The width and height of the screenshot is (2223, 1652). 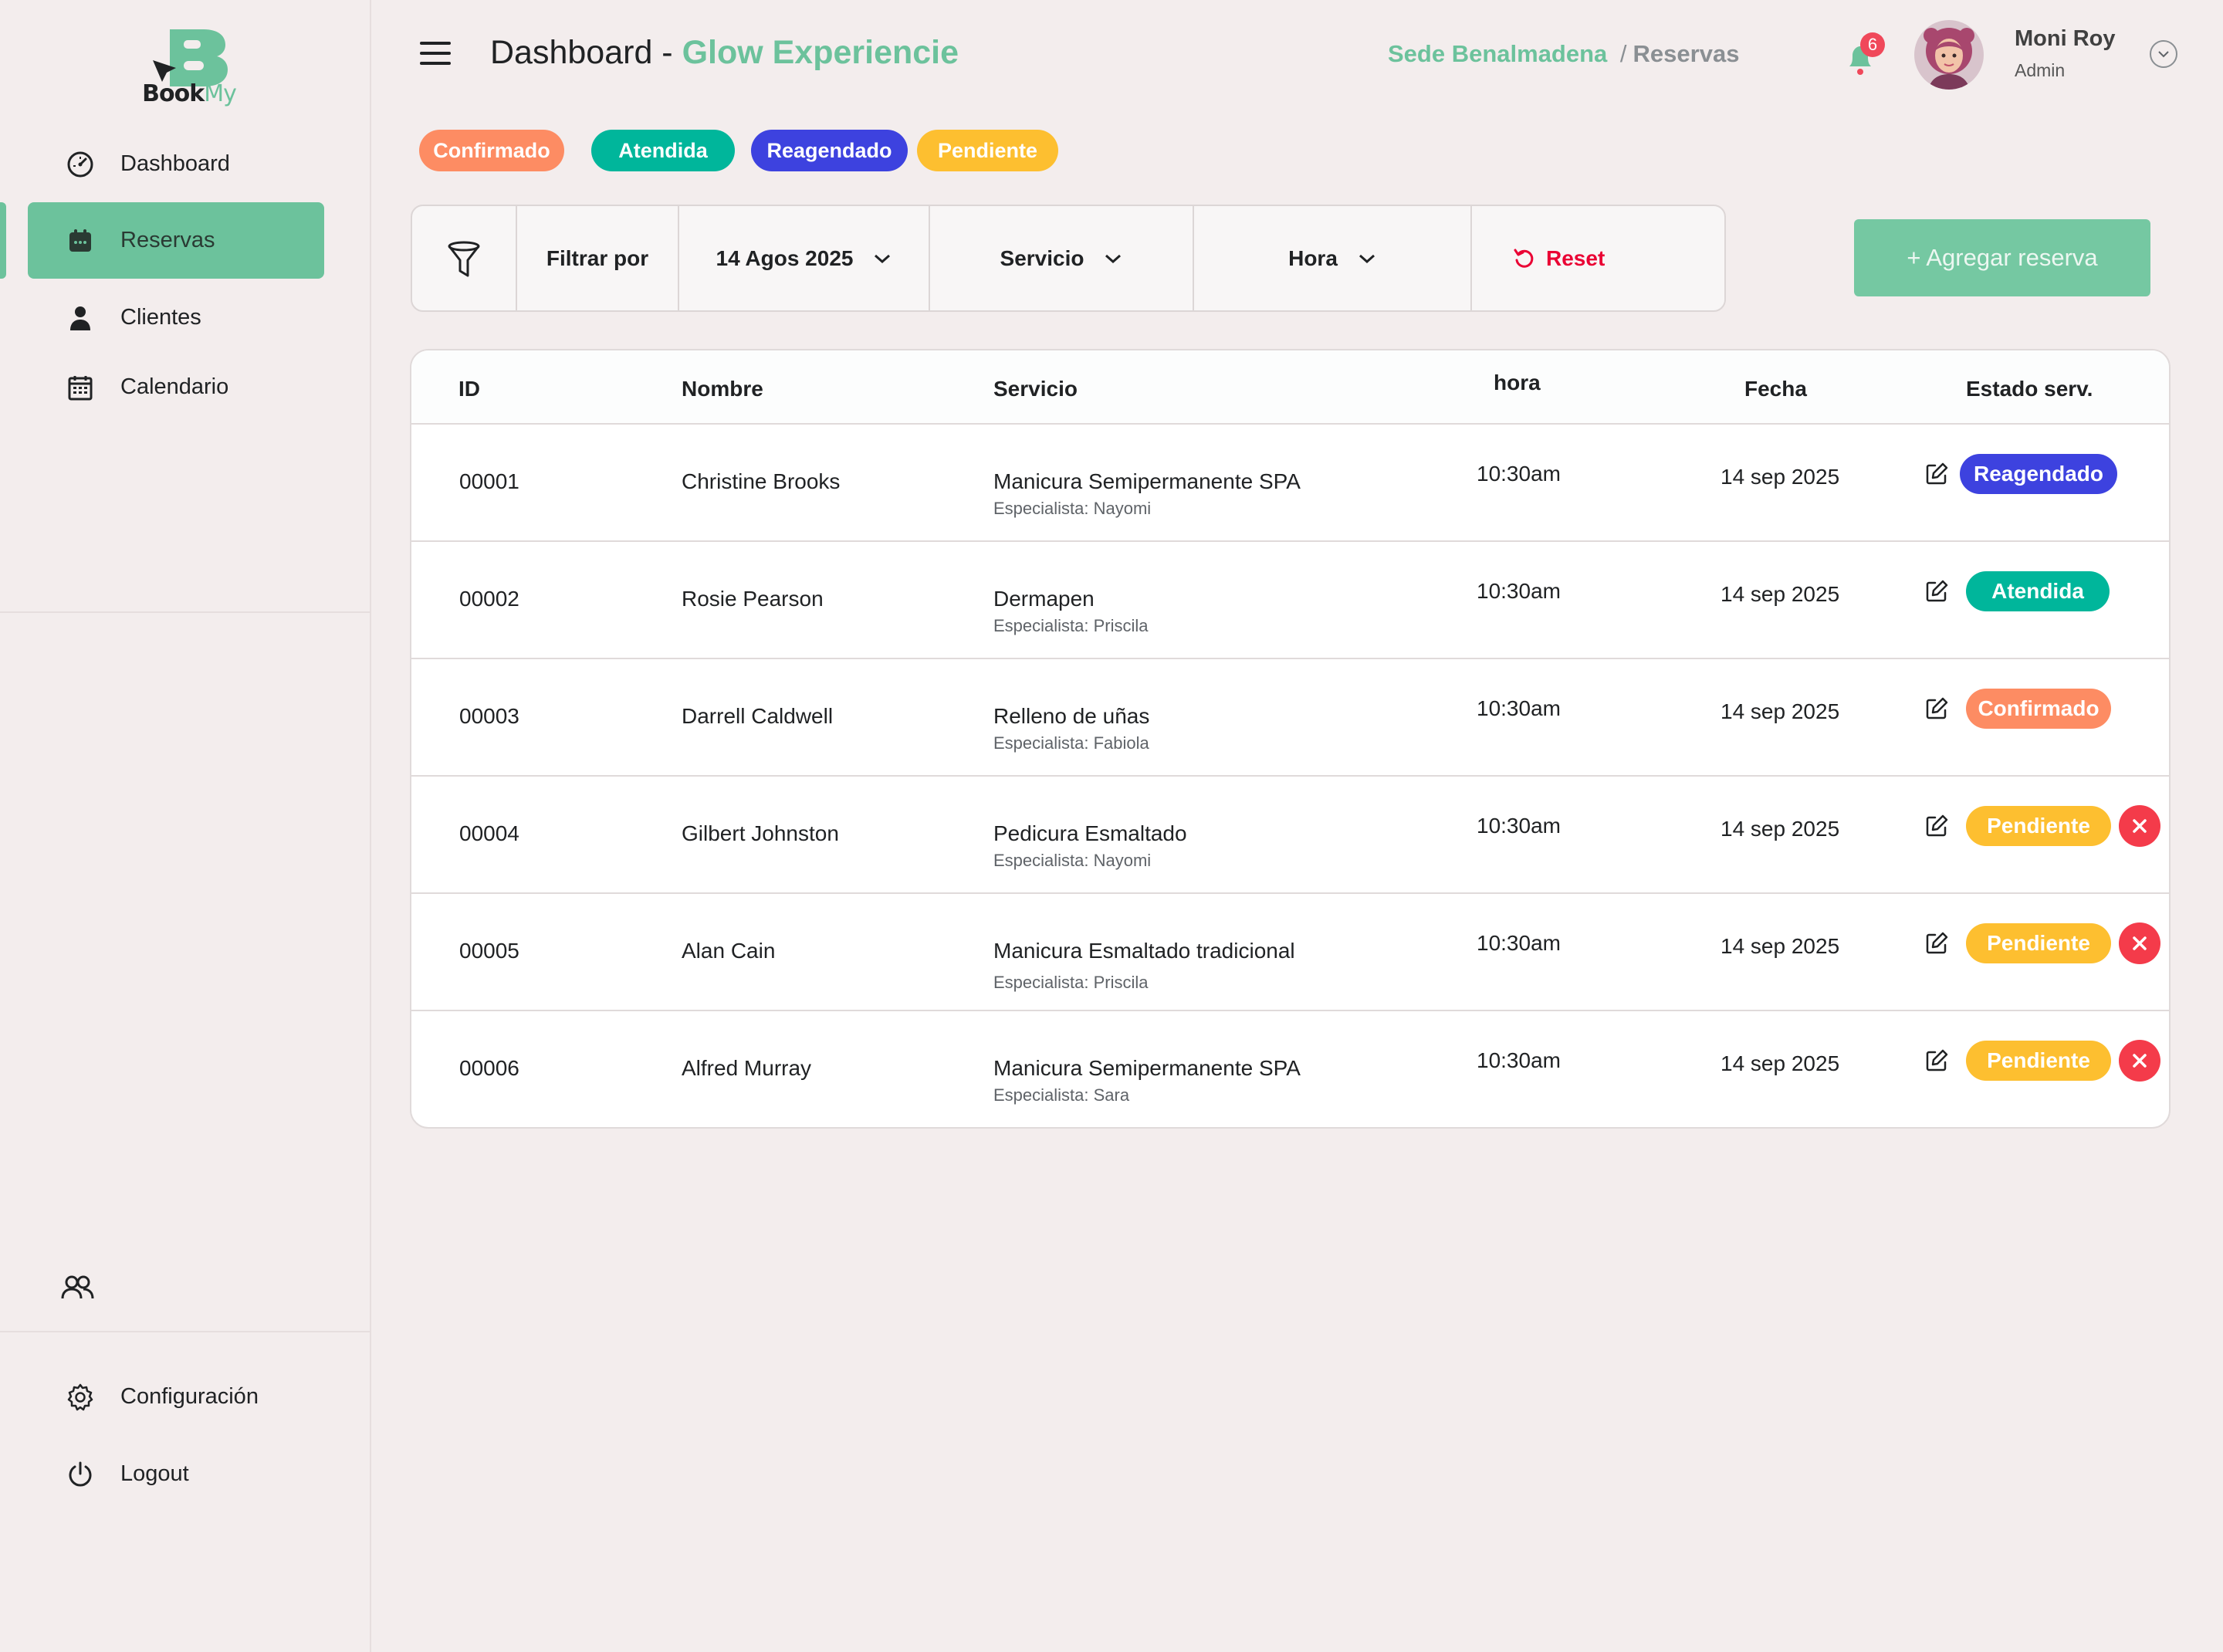 I want to click on legend-chip-confirmado: Confirmado, so click(x=491, y=150).